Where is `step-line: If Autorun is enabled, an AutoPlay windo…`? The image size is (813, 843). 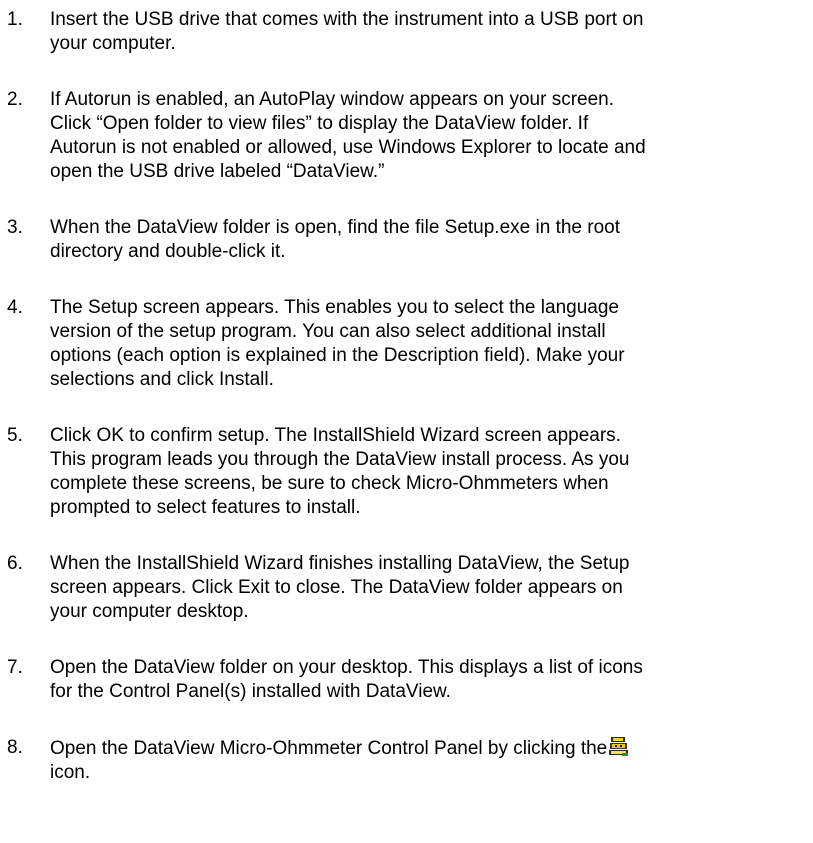 step-line: If Autorun is enabled, an AutoPlay windo… is located at coordinates (332, 99).